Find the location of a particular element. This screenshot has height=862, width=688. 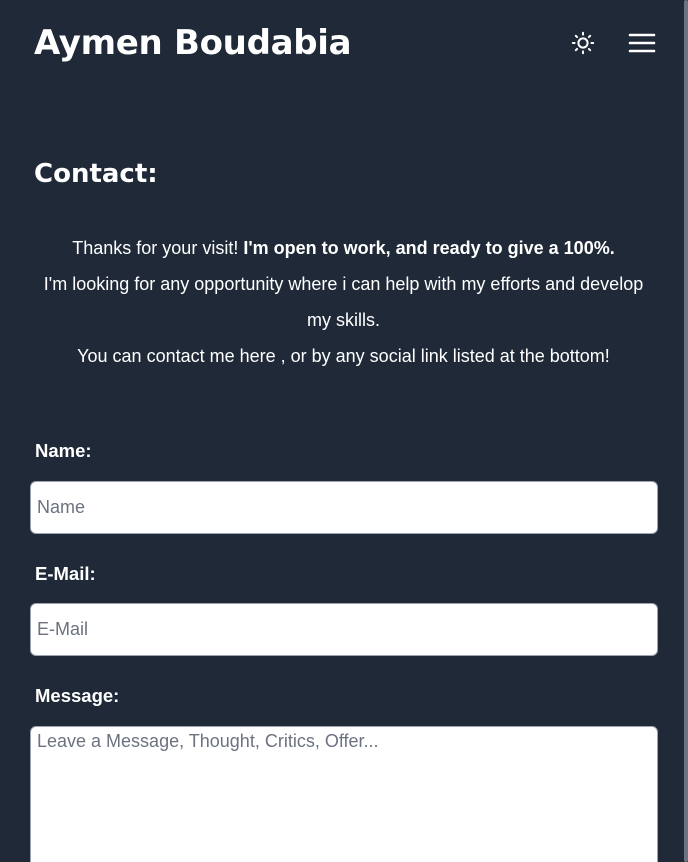

message-label: Message: is located at coordinates (77, 695).